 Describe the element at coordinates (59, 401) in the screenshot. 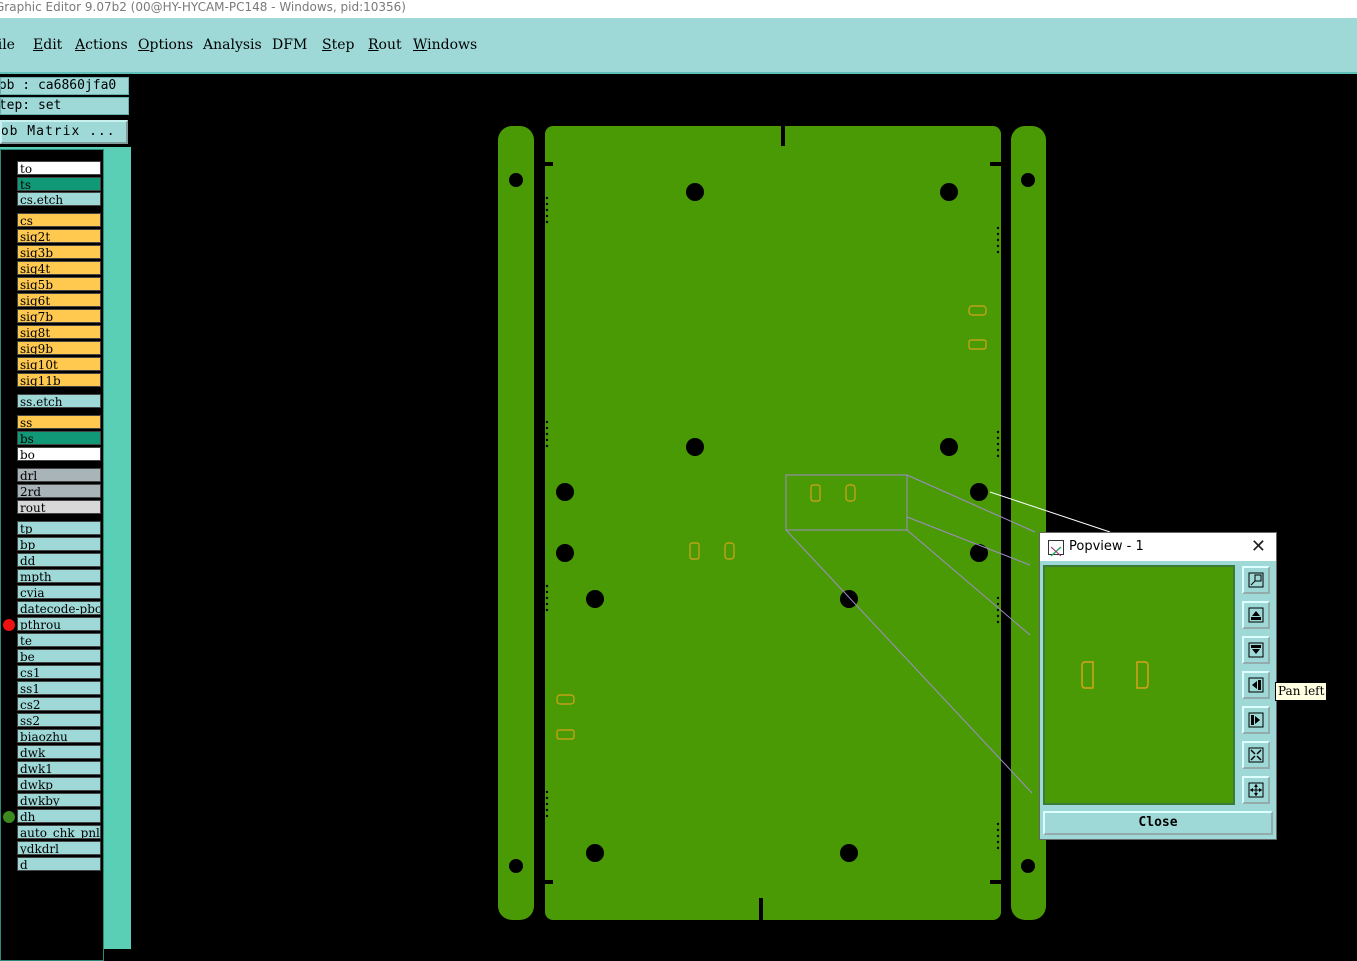

I see `layer-row-ss-etch: ss.etch` at that location.